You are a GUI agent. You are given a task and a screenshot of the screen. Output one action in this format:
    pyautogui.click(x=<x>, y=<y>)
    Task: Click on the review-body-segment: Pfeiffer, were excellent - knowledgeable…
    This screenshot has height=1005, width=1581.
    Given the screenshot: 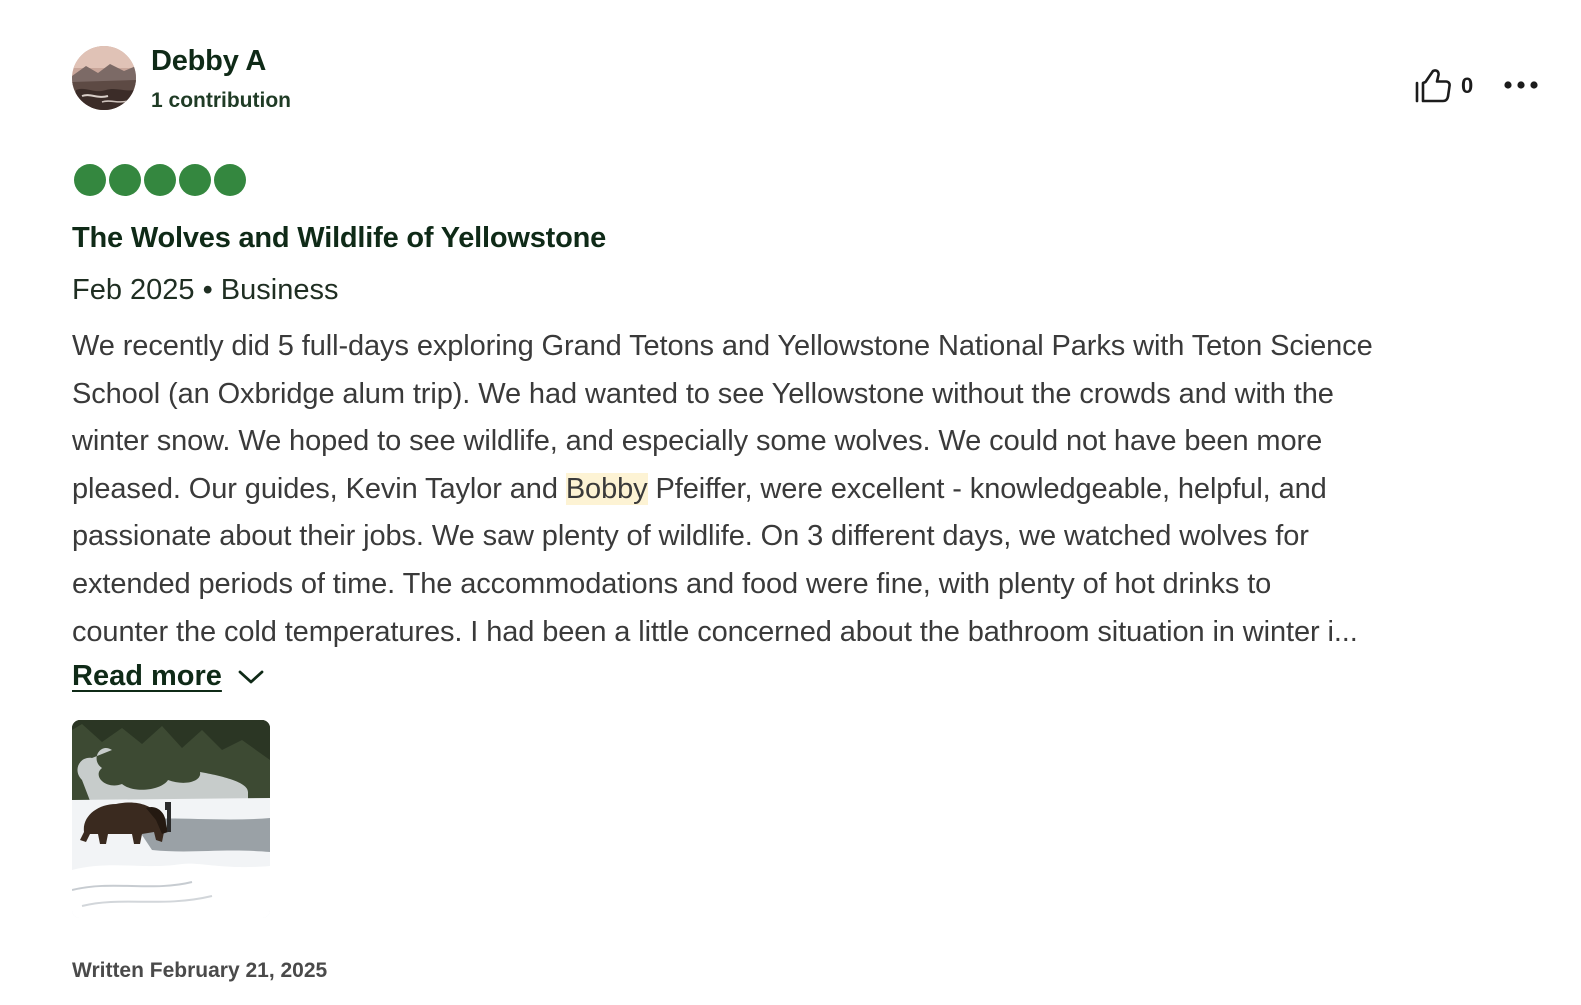 What is the action you would take?
    pyautogui.click(x=987, y=488)
    